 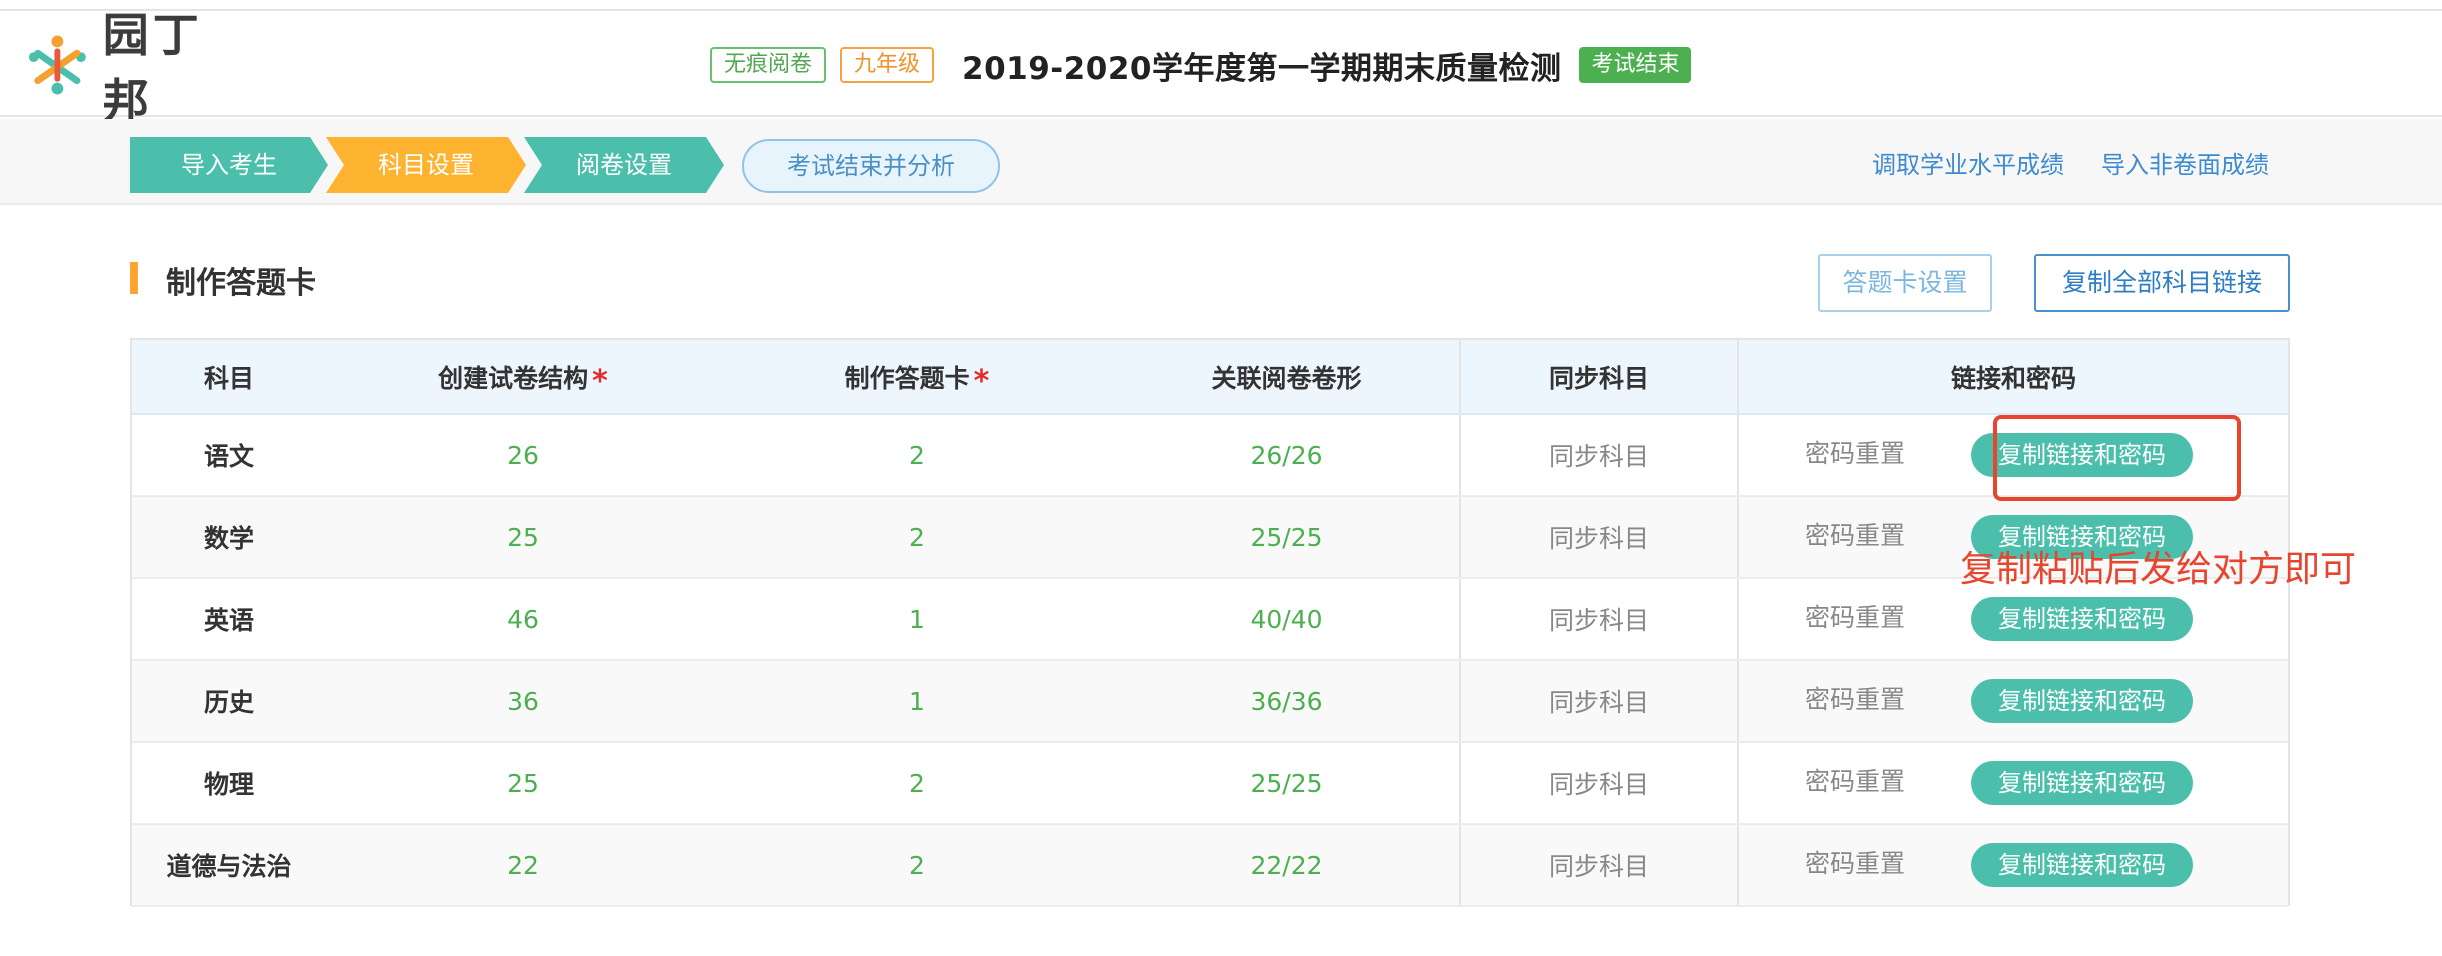 I want to click on subject-cell: 历史, so click(x=229, y=701).